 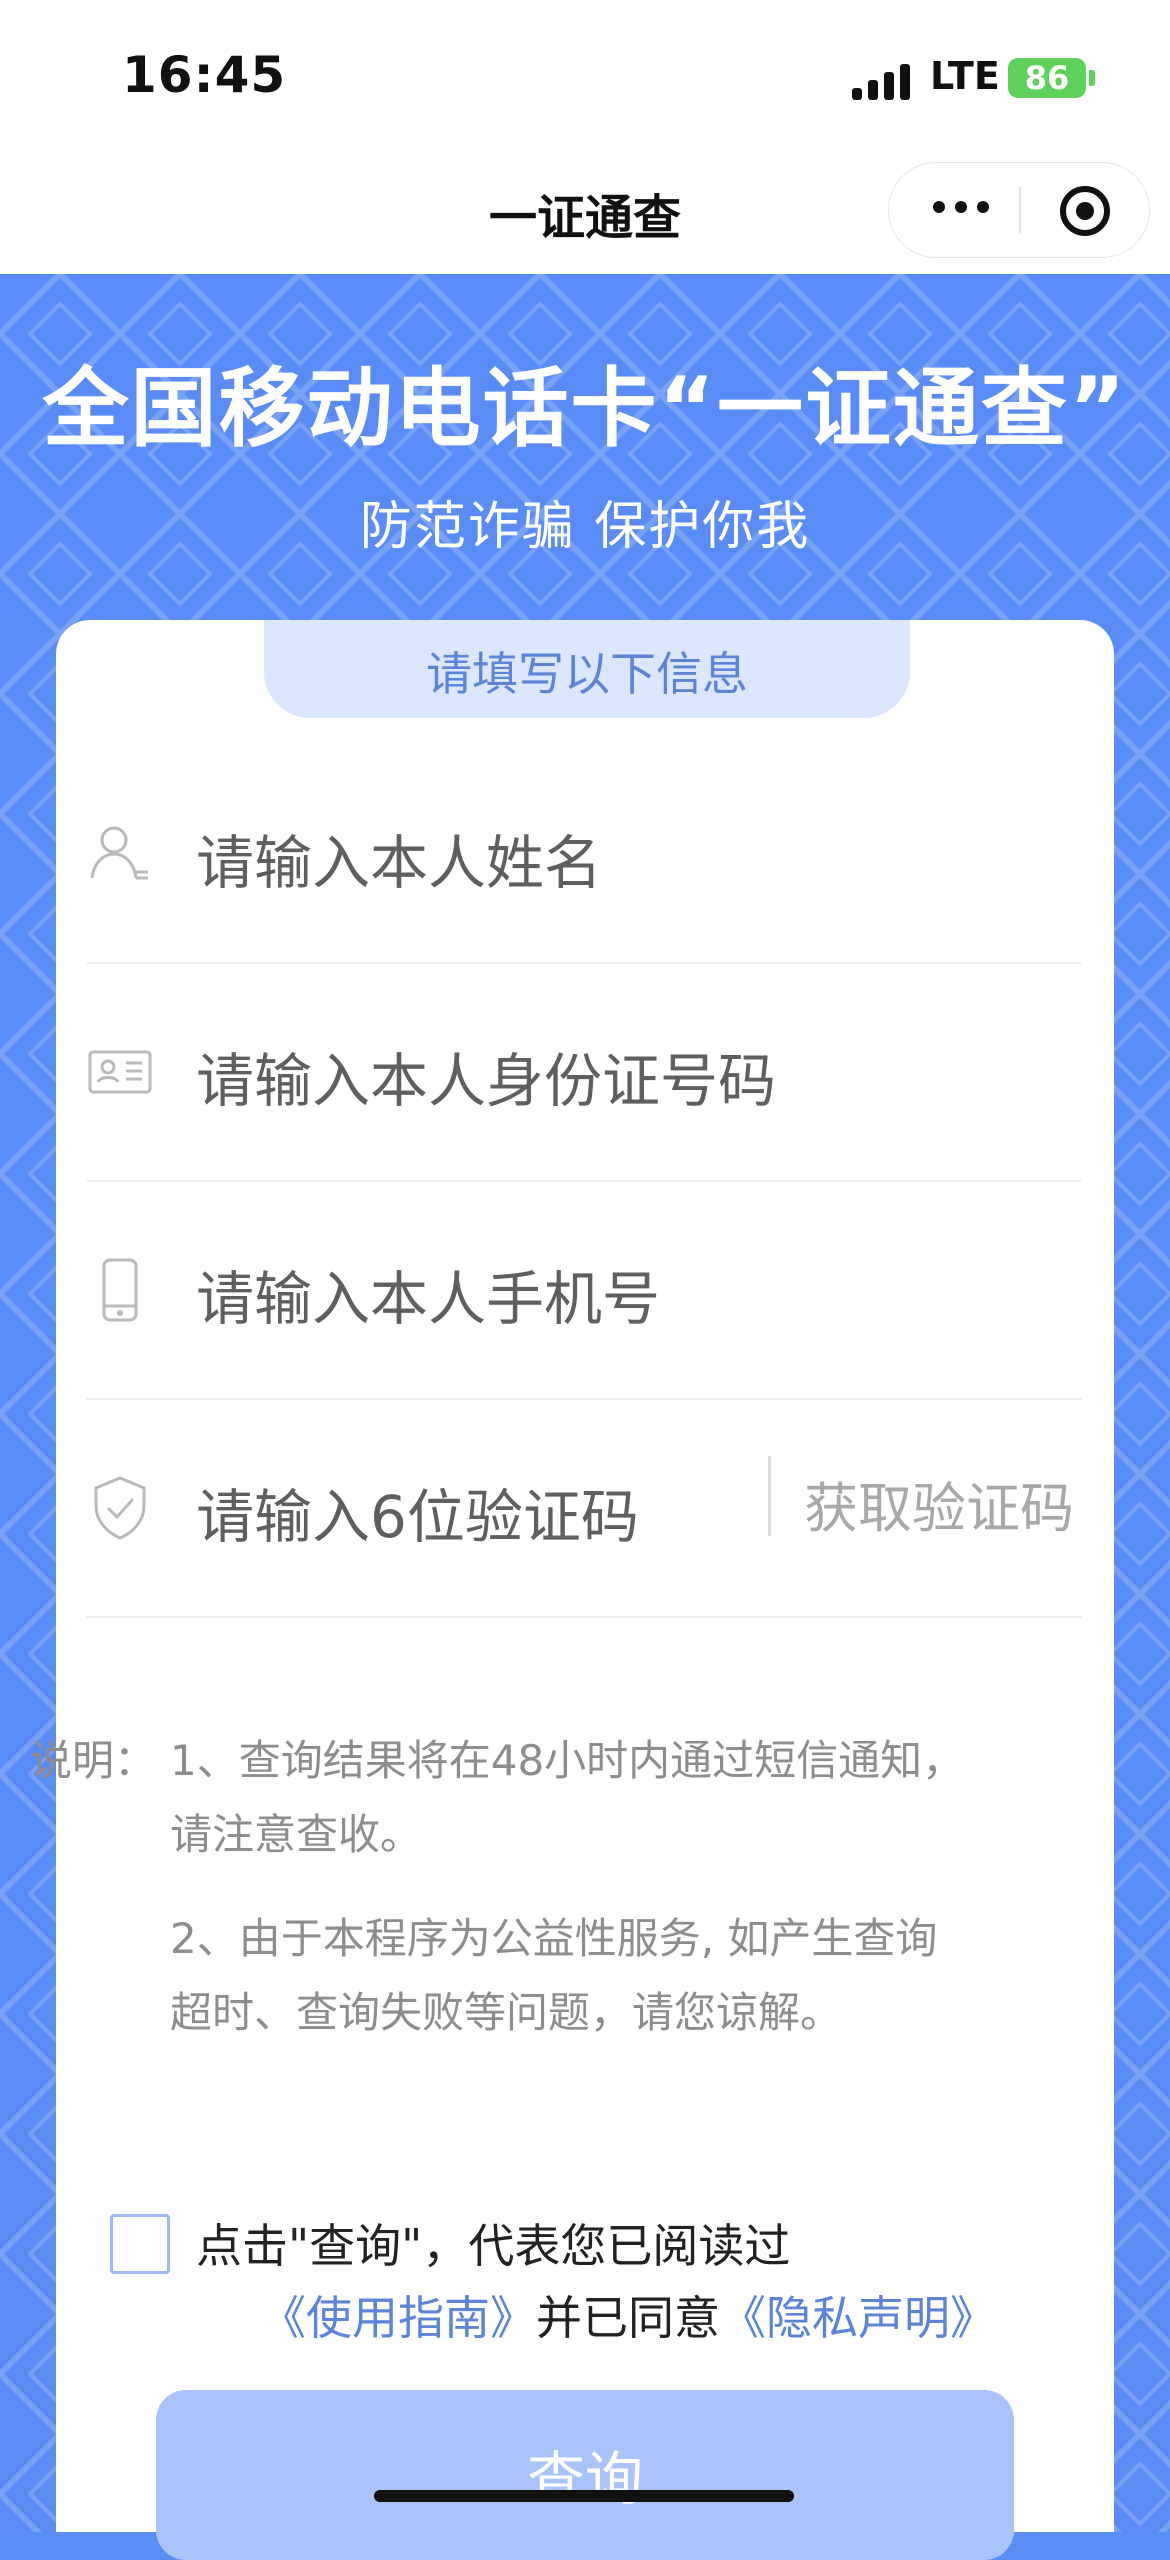 What do you see at coordinates (120, 1508) in the screenshot?
I see `shield-check-icon` at bounding box center [120, 1508].